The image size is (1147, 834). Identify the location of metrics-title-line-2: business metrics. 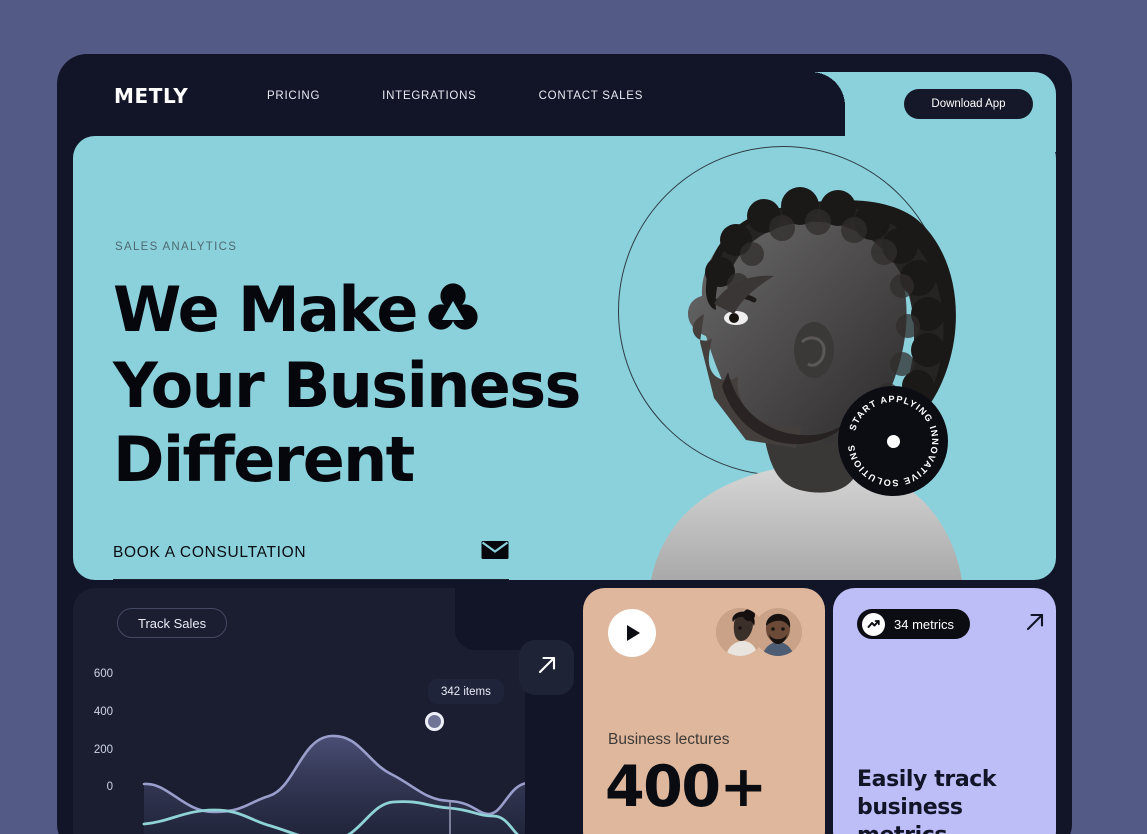
(910, 814).